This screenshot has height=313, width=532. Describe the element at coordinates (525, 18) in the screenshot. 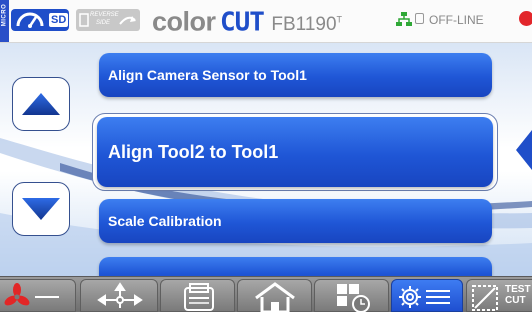

I see `status-indicator-icon` at that location.